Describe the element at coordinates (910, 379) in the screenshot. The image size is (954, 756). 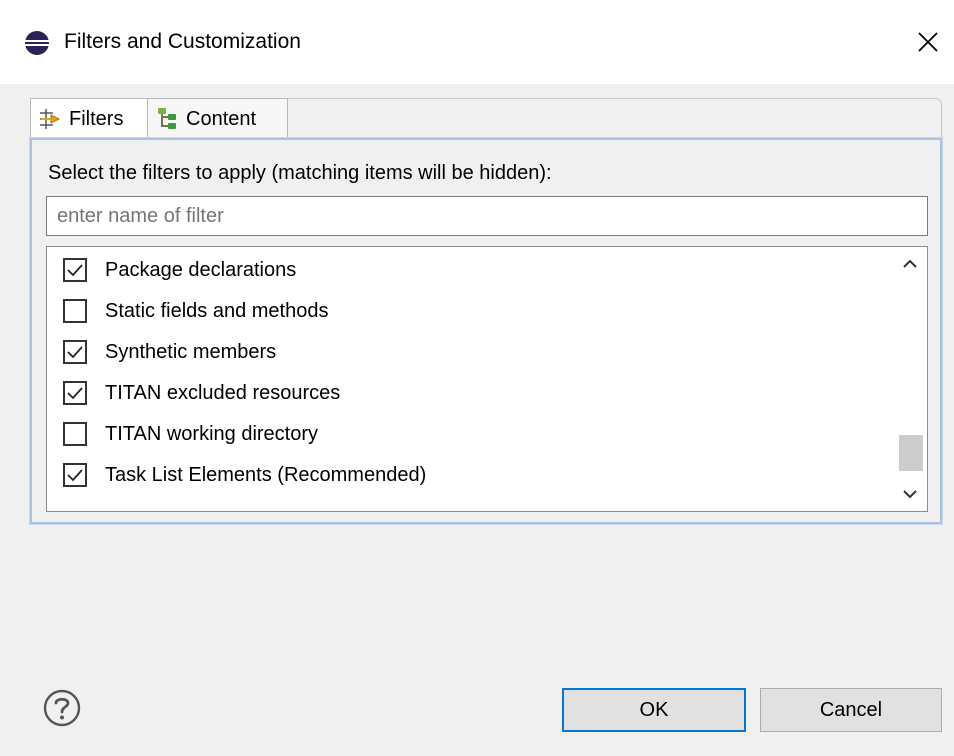
I see `filter-list-scrollbar` at that location.